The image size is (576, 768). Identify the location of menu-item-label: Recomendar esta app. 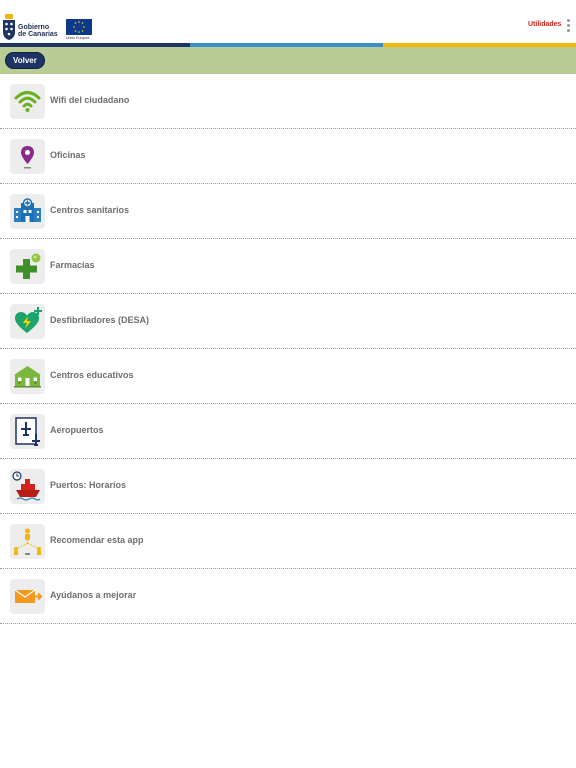
(97, 540).